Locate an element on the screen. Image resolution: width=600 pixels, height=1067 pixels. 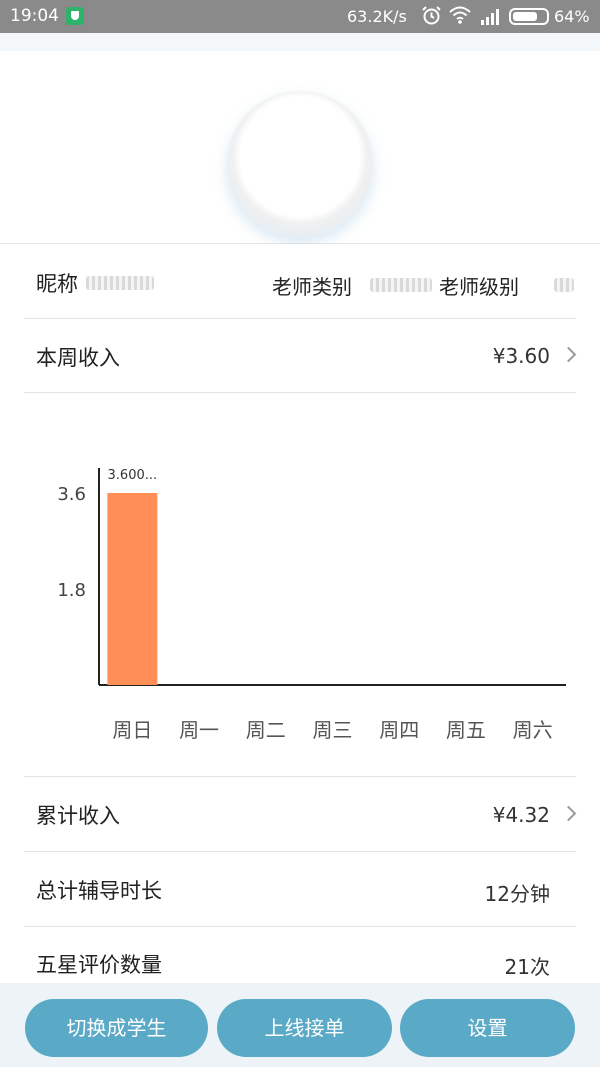
battery-percent: 64% is located at coordinates (572, 16).